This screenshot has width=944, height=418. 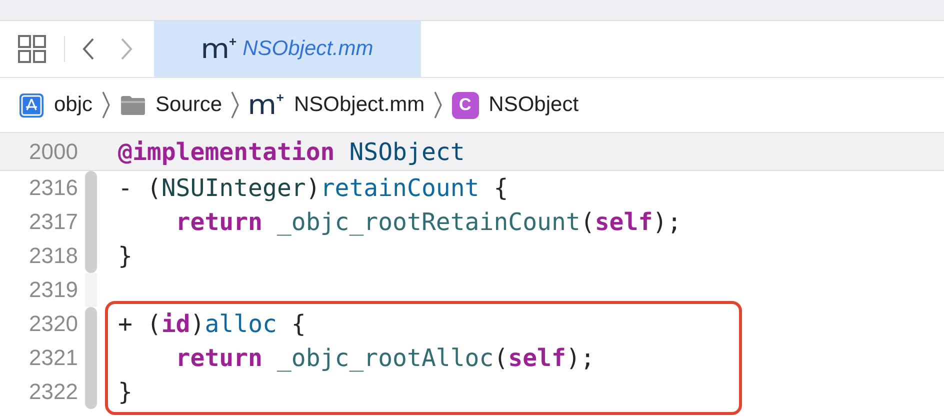 What do you see at coordinates (73, 105) in the screenshot?
I see `breadcrumb-item: objc` at bounding box center [73, 105].